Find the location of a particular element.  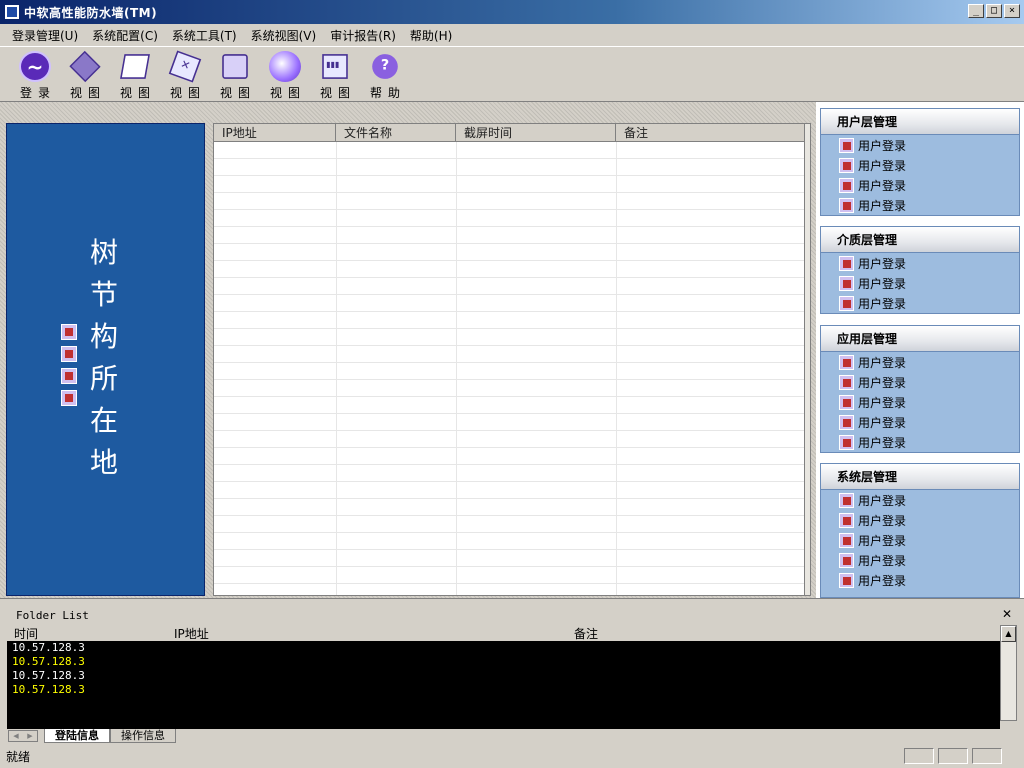

toolbar-view-button-2: 视图 is located at coordinates (135, 74).